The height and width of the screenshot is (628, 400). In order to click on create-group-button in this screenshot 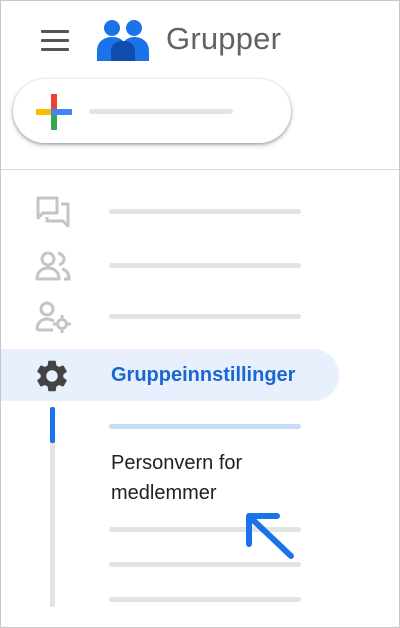, I will do `click(152, 111)`.